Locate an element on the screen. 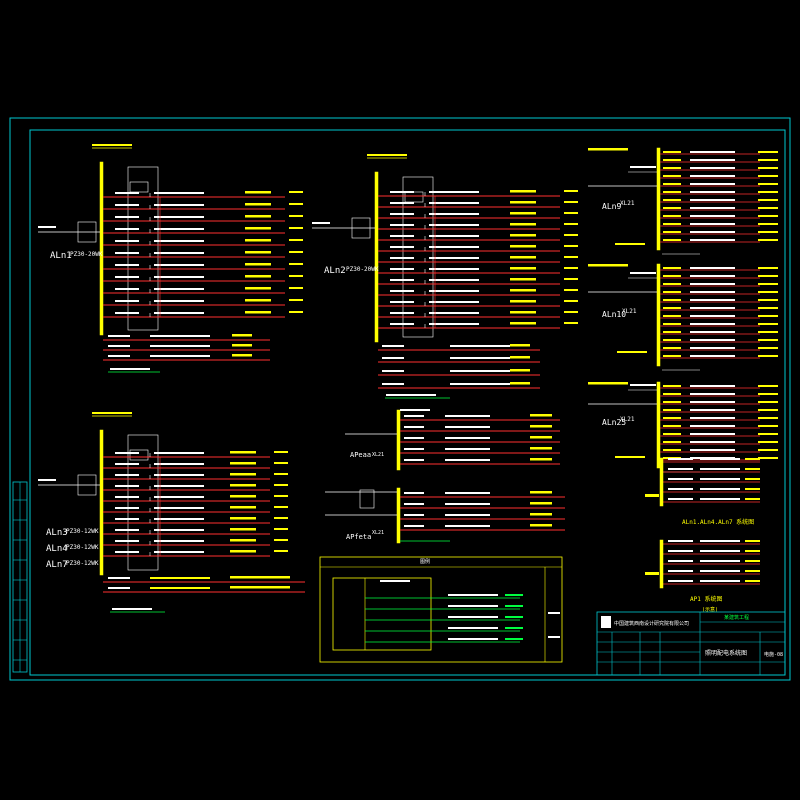 This screenshot has height=800, width=800. pe-label is located at coordinates (132, 609).